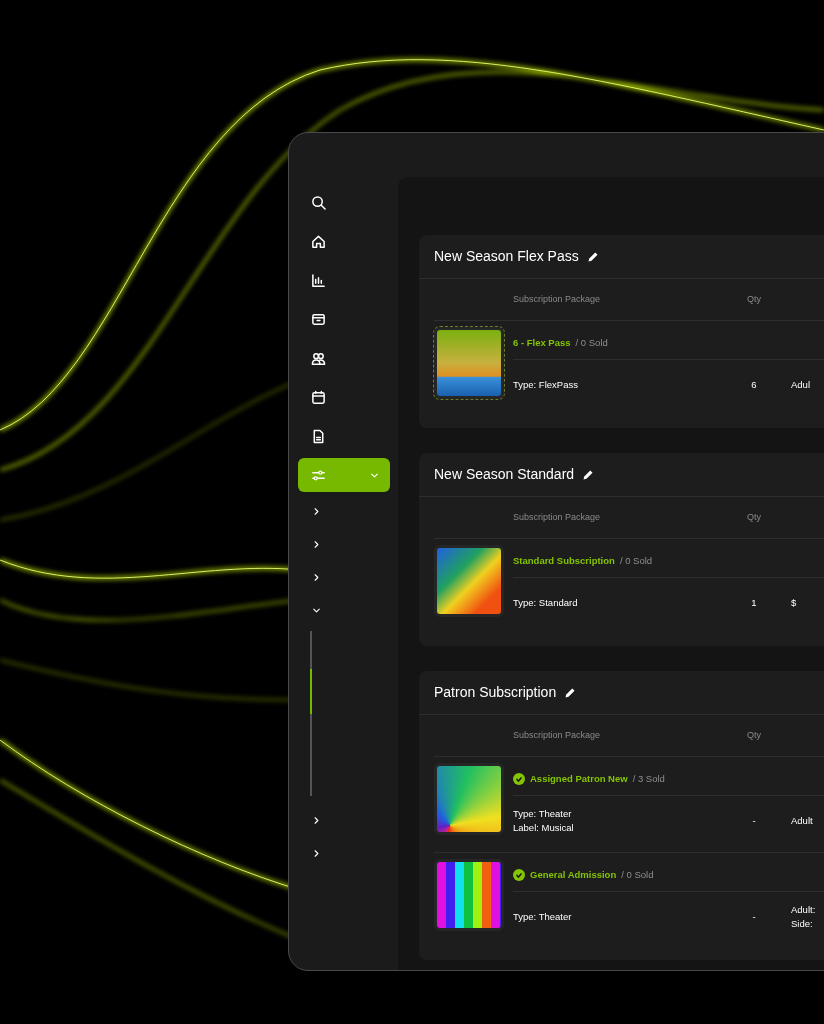  What do you see at coordinates (546, 602) in the screenshot?
I see `package-details: Type: Standard` at bounding box center [546, 602].